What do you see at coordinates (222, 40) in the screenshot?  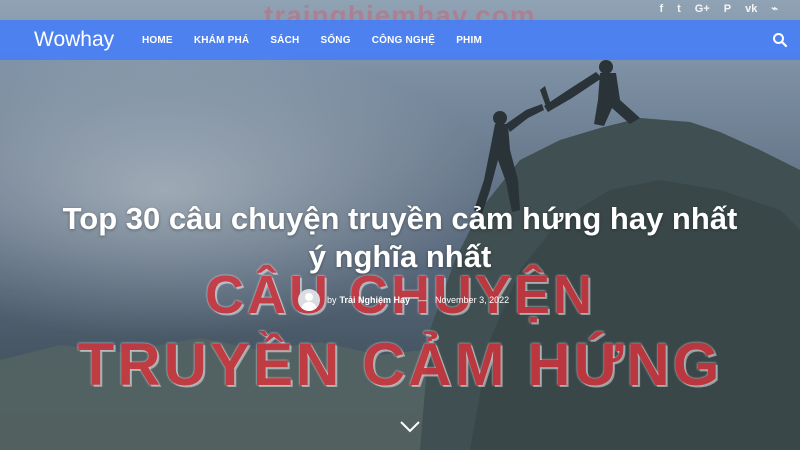 I see `nav-item-kham-pha: KHÁM PHÁ` at bounding box center [222, 40].